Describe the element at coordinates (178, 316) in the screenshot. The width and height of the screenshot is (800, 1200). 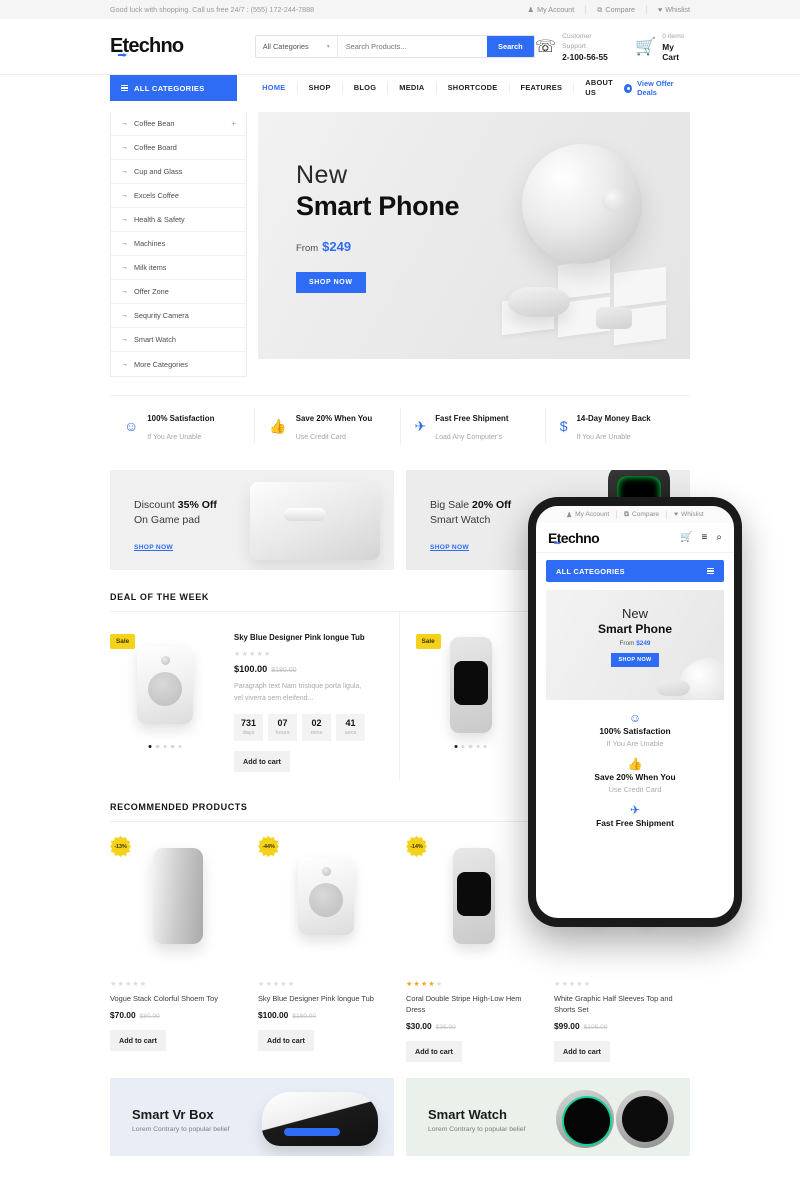
I see `category-item-sequrity-camera: → Sequrity Camera` at that location.